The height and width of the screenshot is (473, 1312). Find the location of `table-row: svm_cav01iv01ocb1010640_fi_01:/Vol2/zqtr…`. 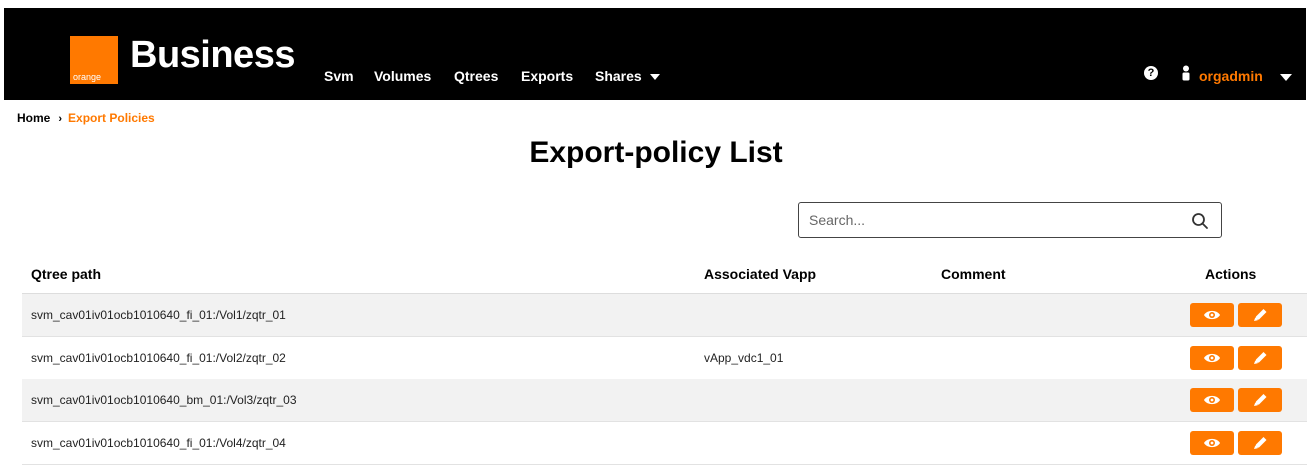

table-row: svm_cav01iv01ocb1010640_fi_01:/Vol2/zqtr… is located at coordinates (667, 358).